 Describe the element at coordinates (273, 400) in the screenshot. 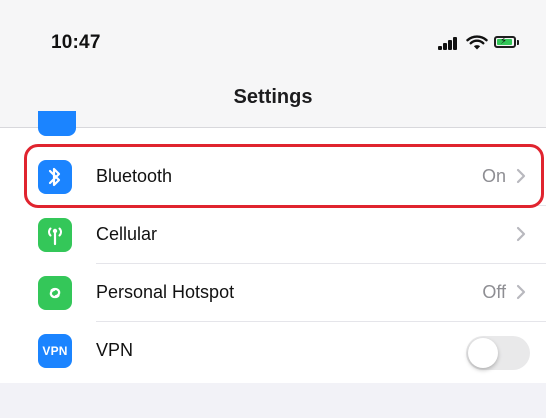

I see `section-gap` at that location.